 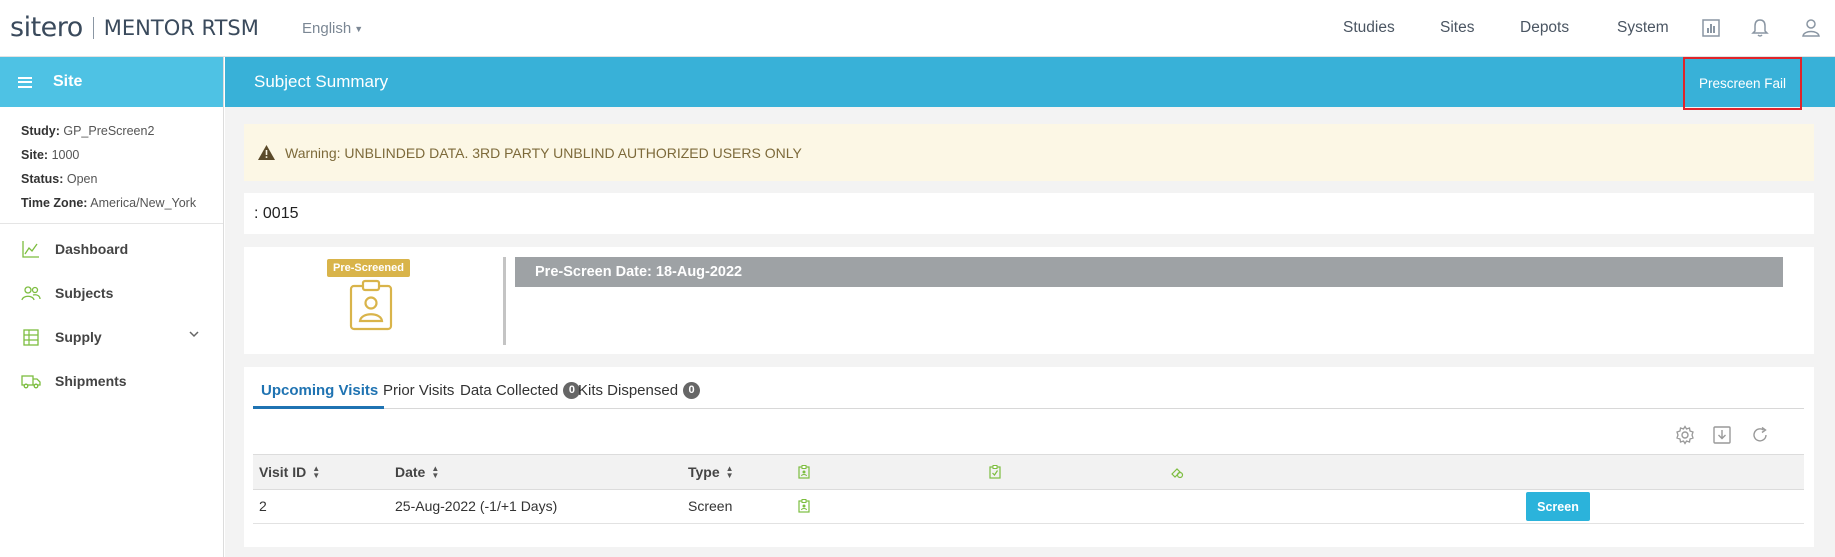 I want to click on sidebar-item-label: Supply, so click(x=78, y=337).